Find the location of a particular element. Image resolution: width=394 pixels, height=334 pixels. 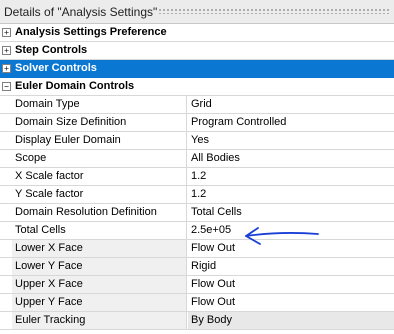

property-value: By Body is located at coordinates (291, 320).